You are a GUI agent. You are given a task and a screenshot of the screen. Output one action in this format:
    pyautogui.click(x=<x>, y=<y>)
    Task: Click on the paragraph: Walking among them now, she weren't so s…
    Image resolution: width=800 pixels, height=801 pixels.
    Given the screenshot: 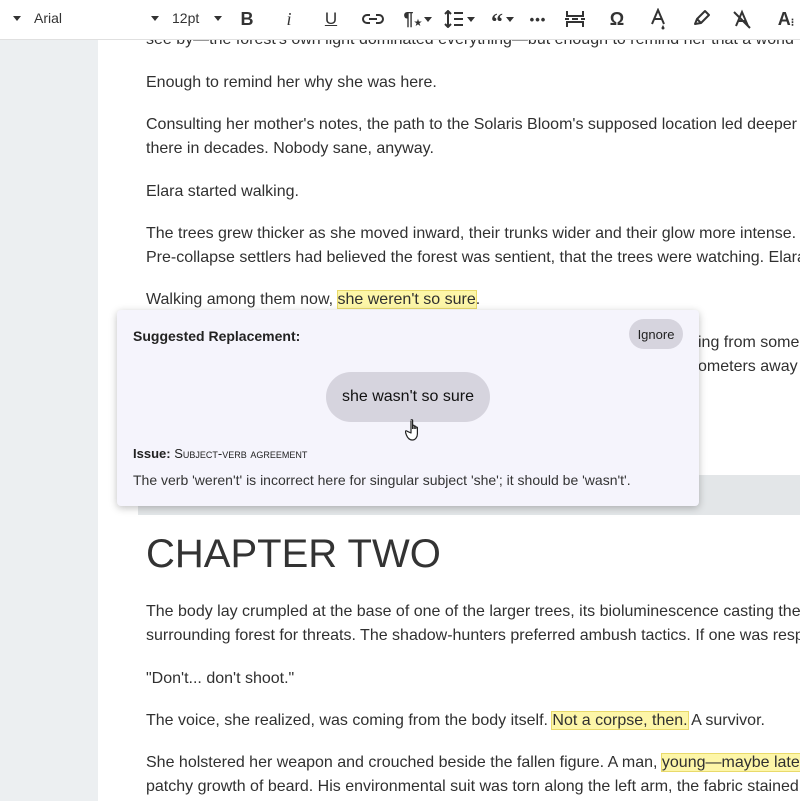 What is the action you would take?
    pyautogui.click(x=313, y=300)
    